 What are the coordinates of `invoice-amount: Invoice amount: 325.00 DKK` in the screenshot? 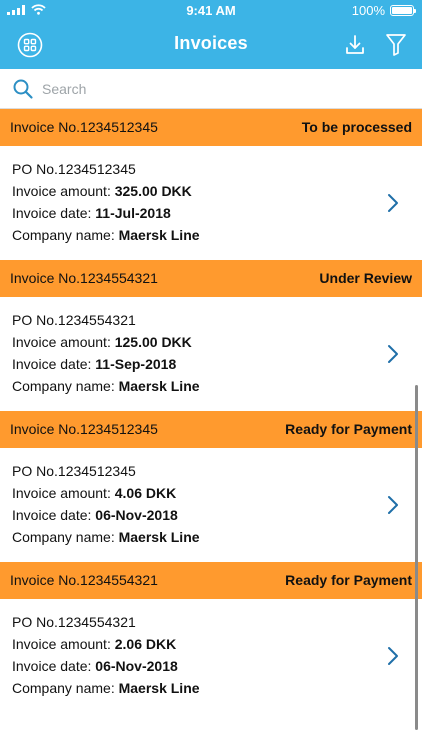 It's located at (102, 191).